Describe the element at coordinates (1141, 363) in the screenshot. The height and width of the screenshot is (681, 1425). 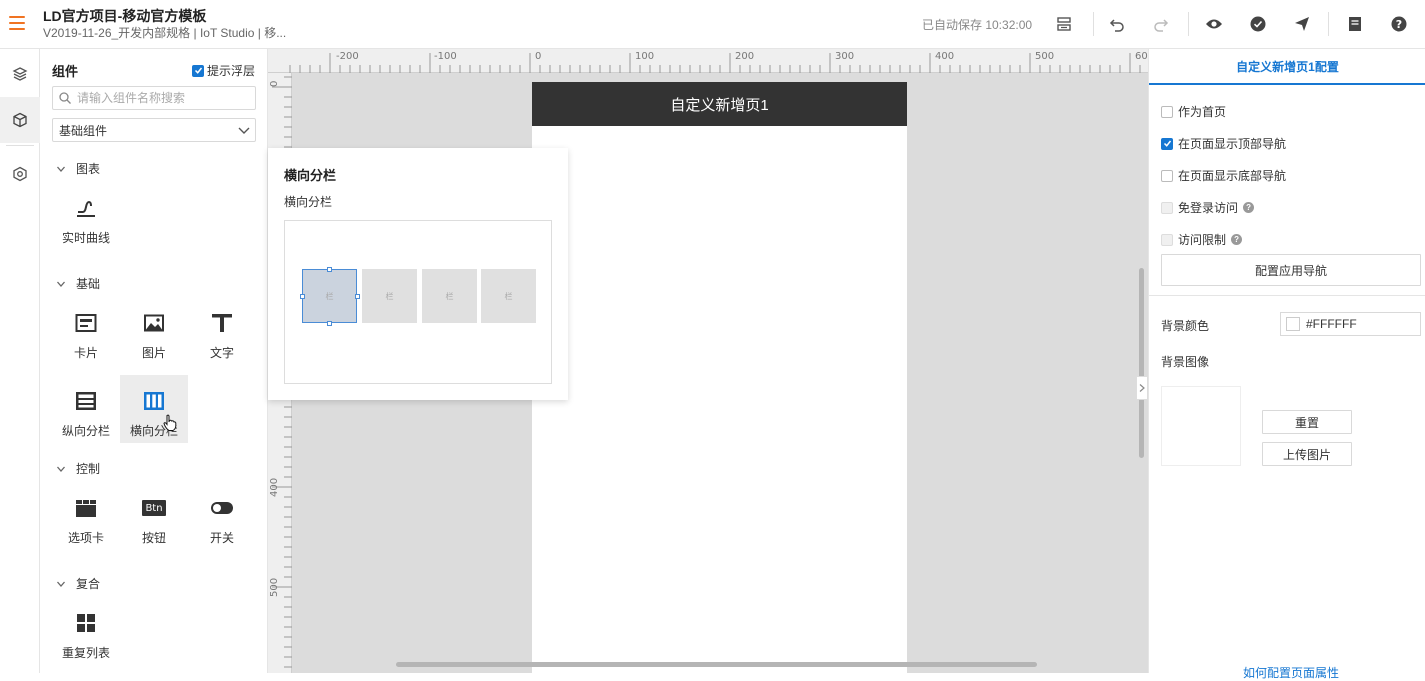
I see `vertical-scrollbar` at that location.